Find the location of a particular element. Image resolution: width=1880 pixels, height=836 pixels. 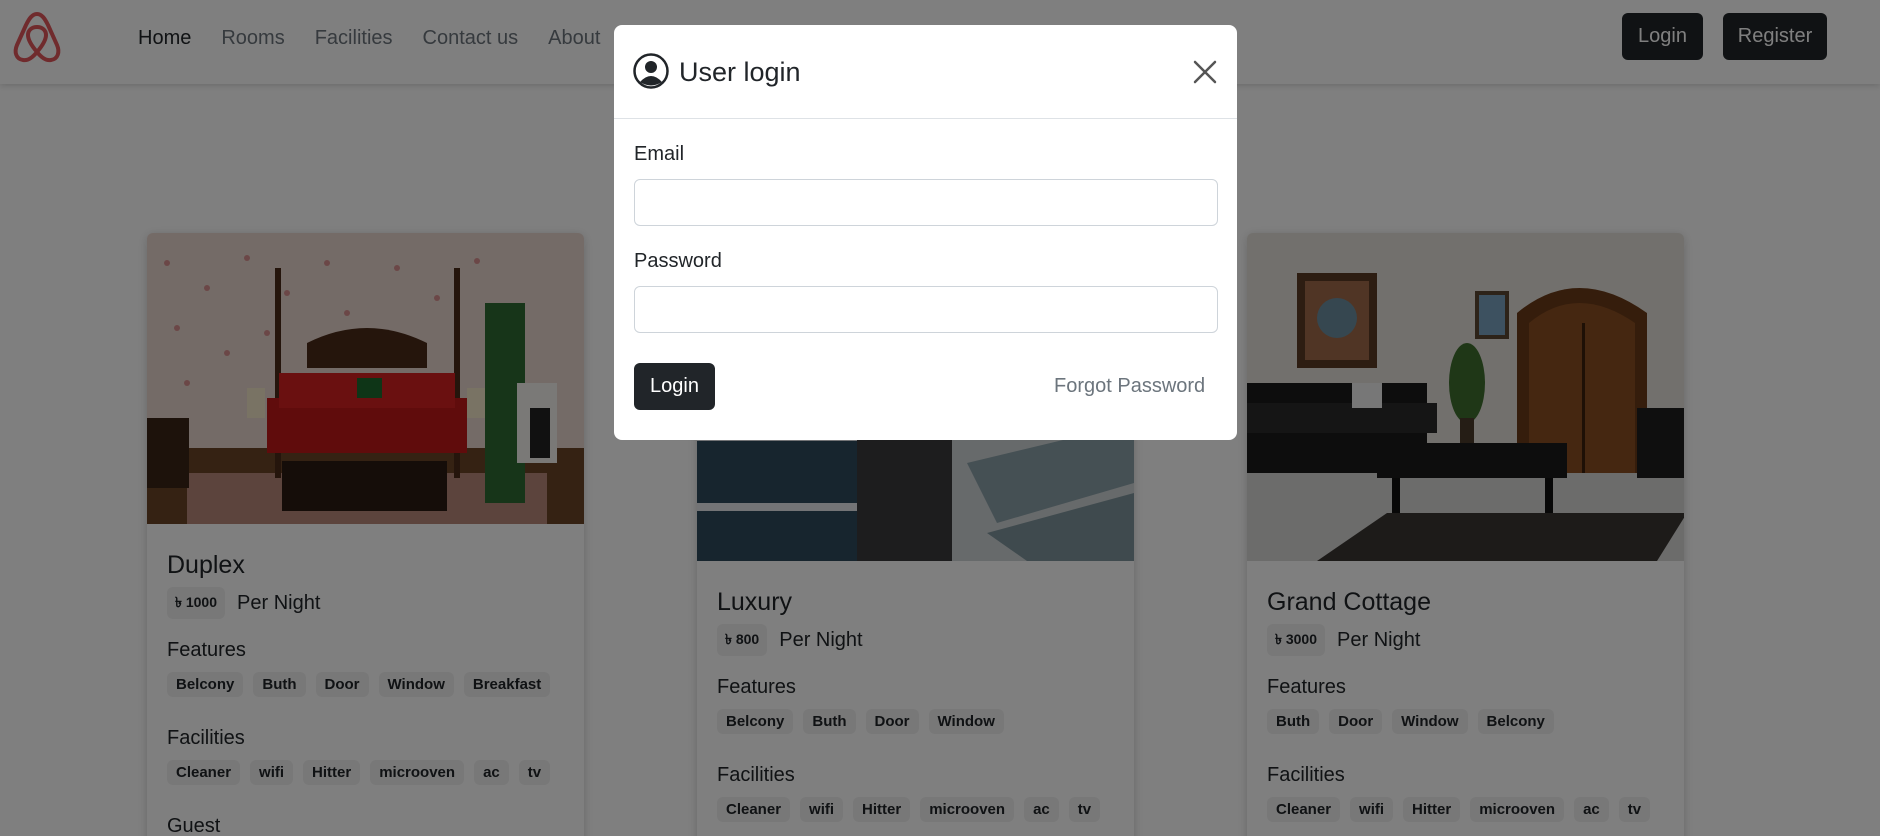

modal-title: User login is located at coordinates (740, 72).